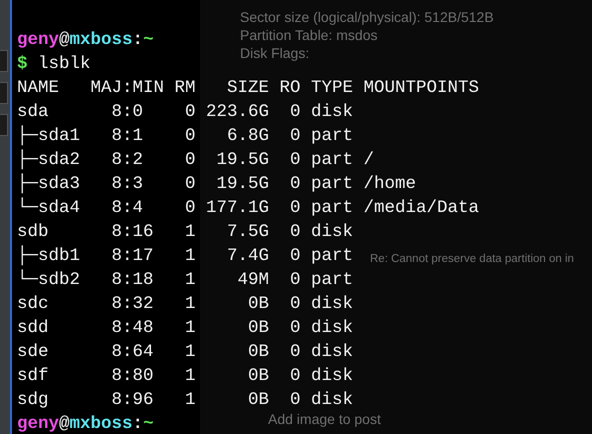  Describe the element at coordinates (33, 328) in the screenshot. I see `table-cell-text: sdd` at that location.